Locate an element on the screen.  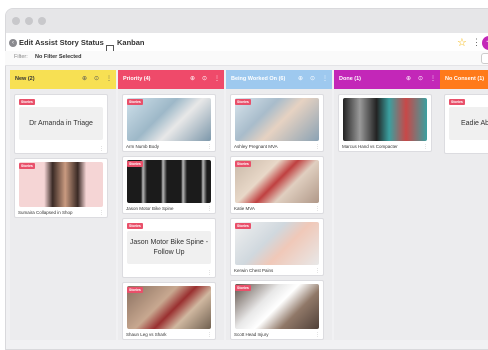
column-header: Priority (4) ⊕ ⊙ ⋮ is located at coordinates (171, 79).